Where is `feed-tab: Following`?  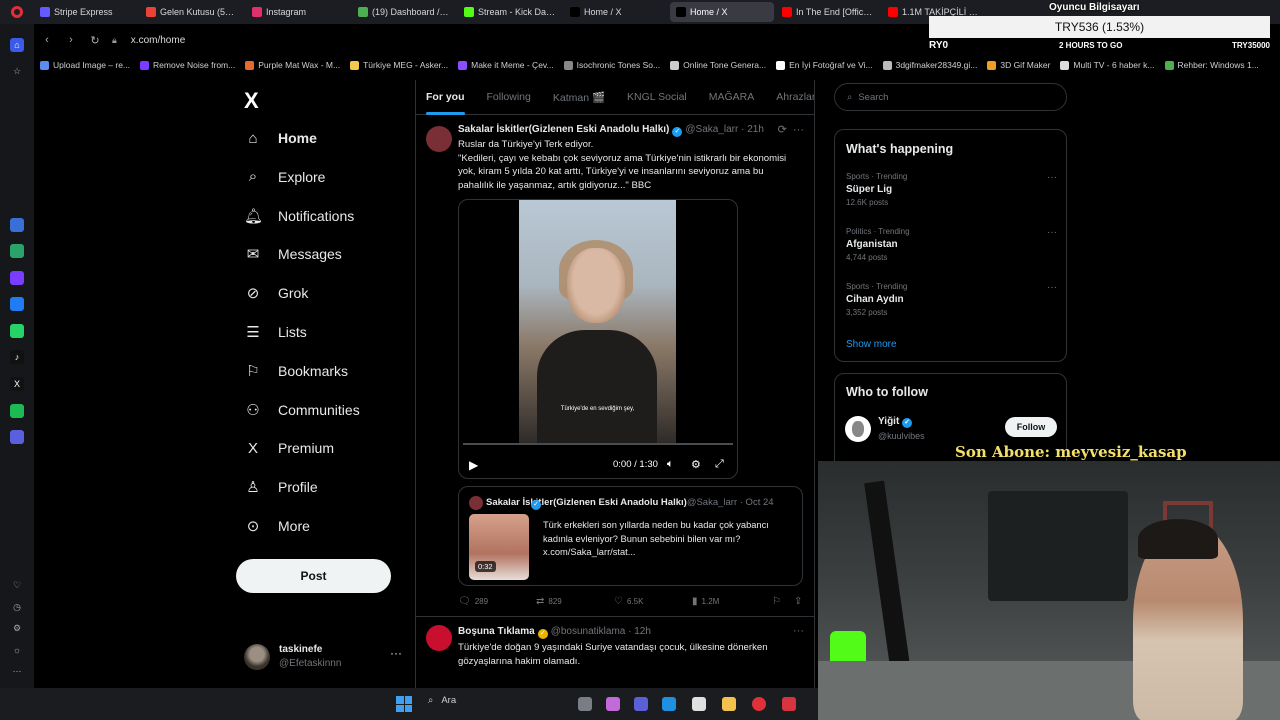
feed-tab: Following is located at coordinates (509, 97).